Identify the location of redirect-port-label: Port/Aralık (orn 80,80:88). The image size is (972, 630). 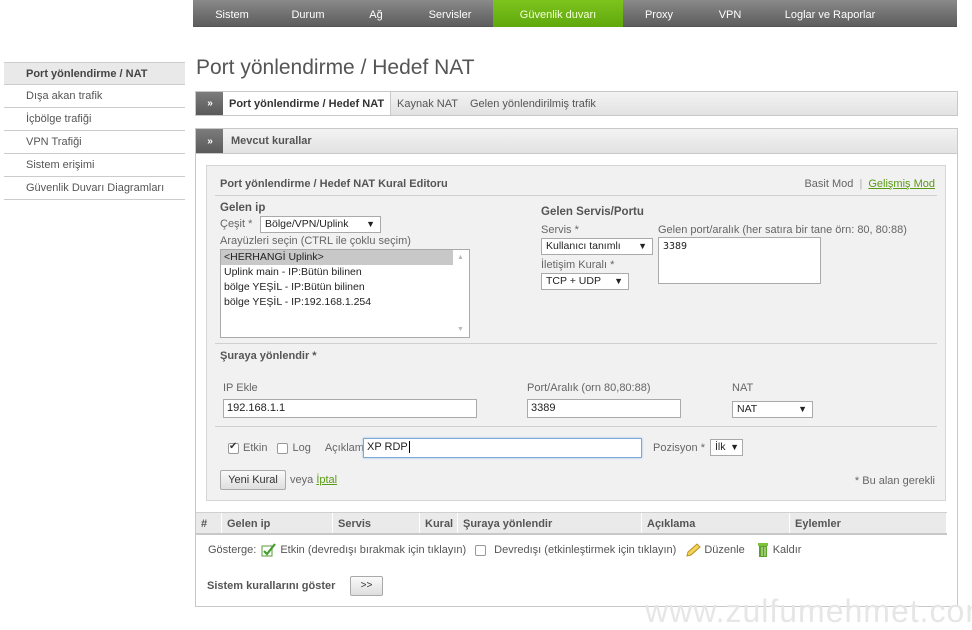
(589, 388).